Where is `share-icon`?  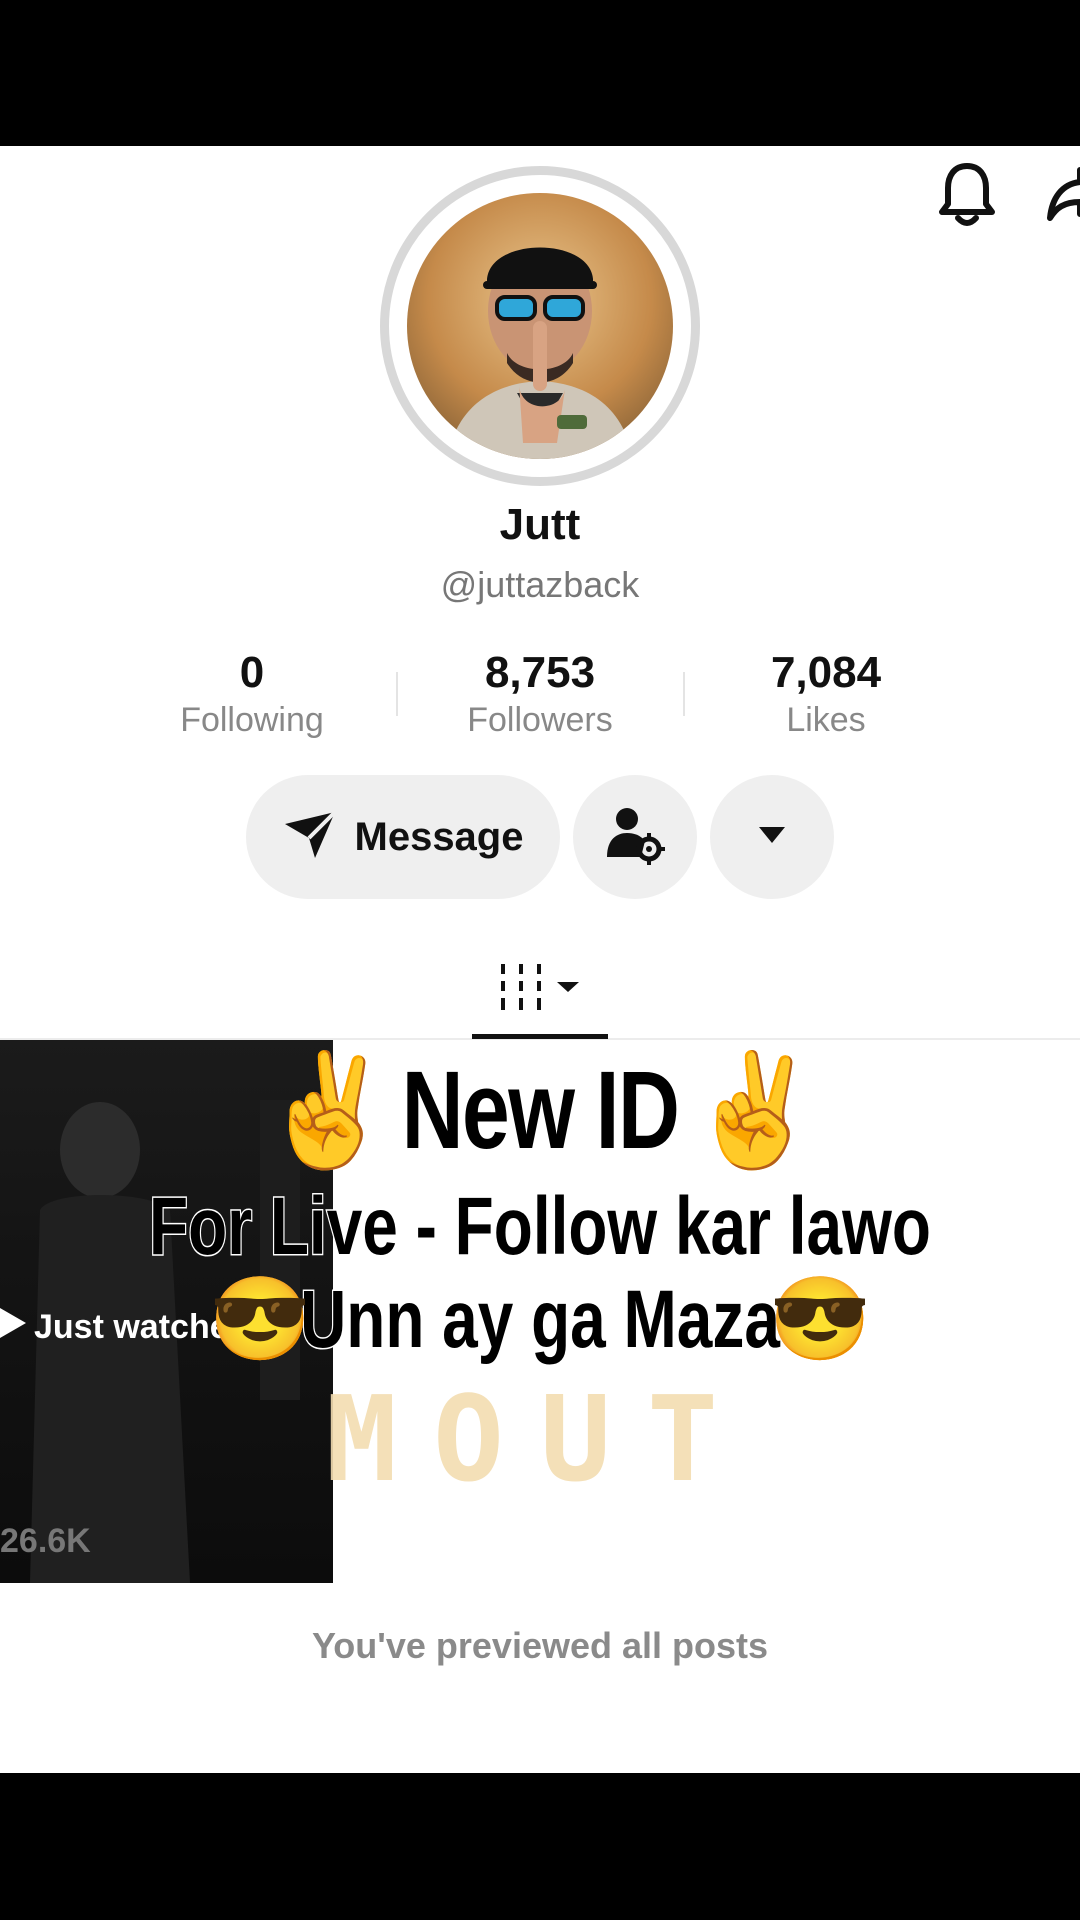 share-icon is located at coordinates (1063, 194).